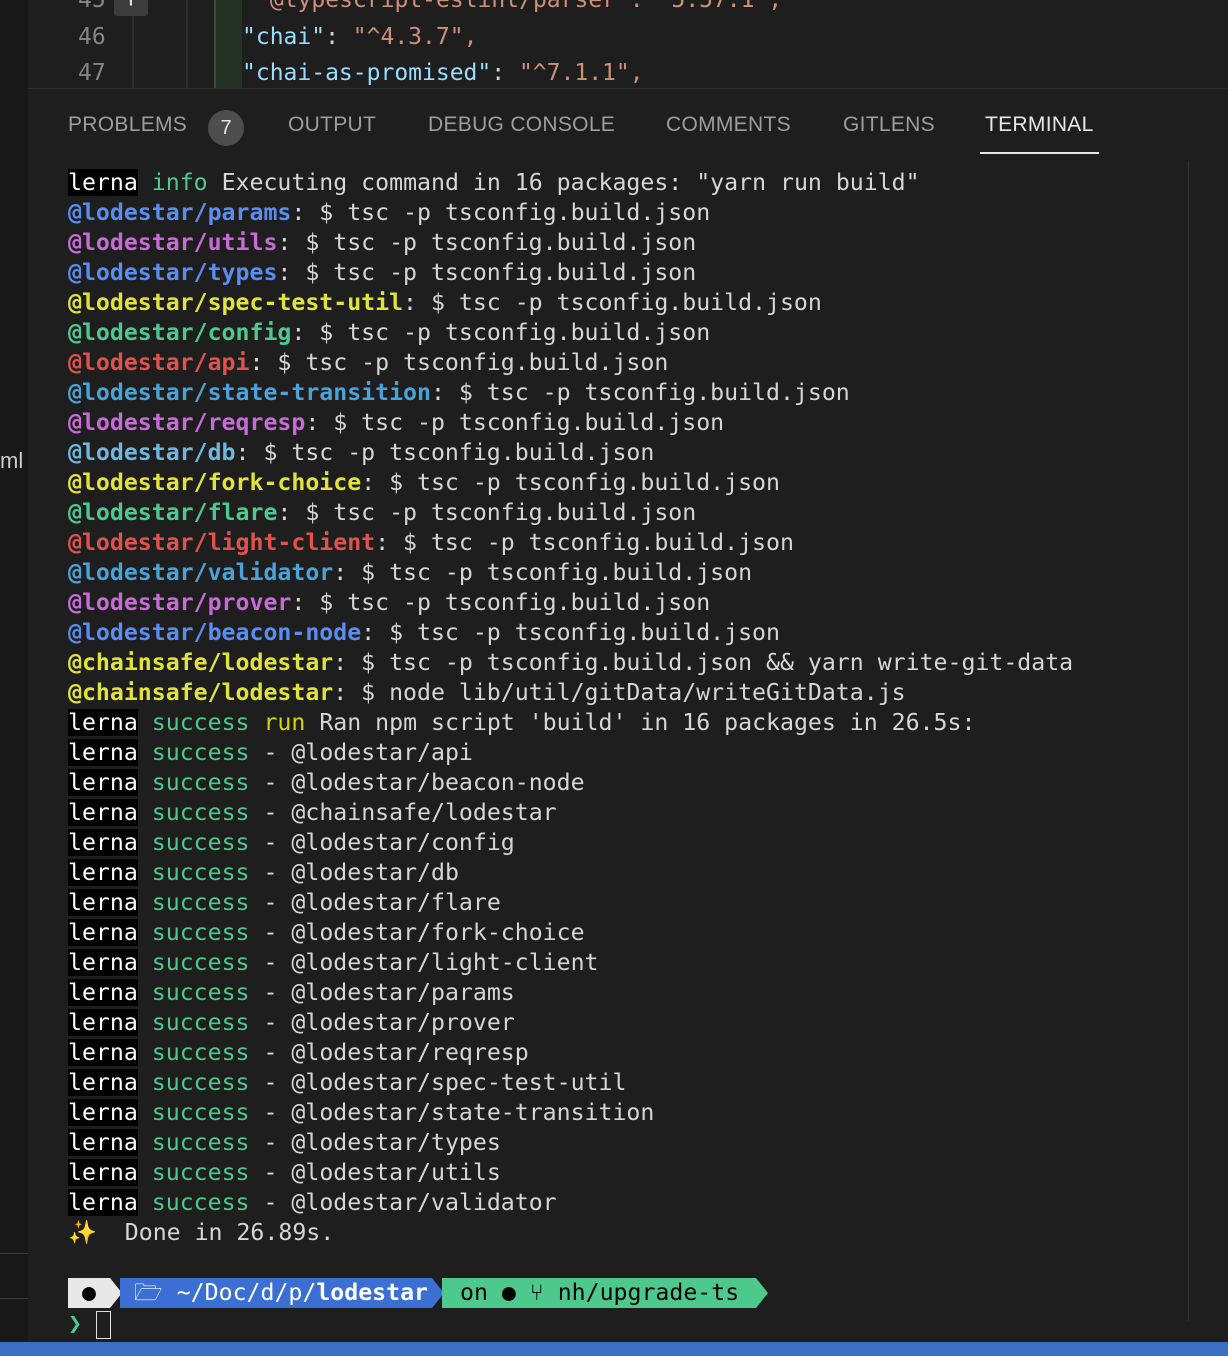 The height and width of the screenshot is (1356, 1228). Describe the element at coordinates (236, 302) in the screenshot. I see `package-name: @lodestar/spec-test-util` at that location.